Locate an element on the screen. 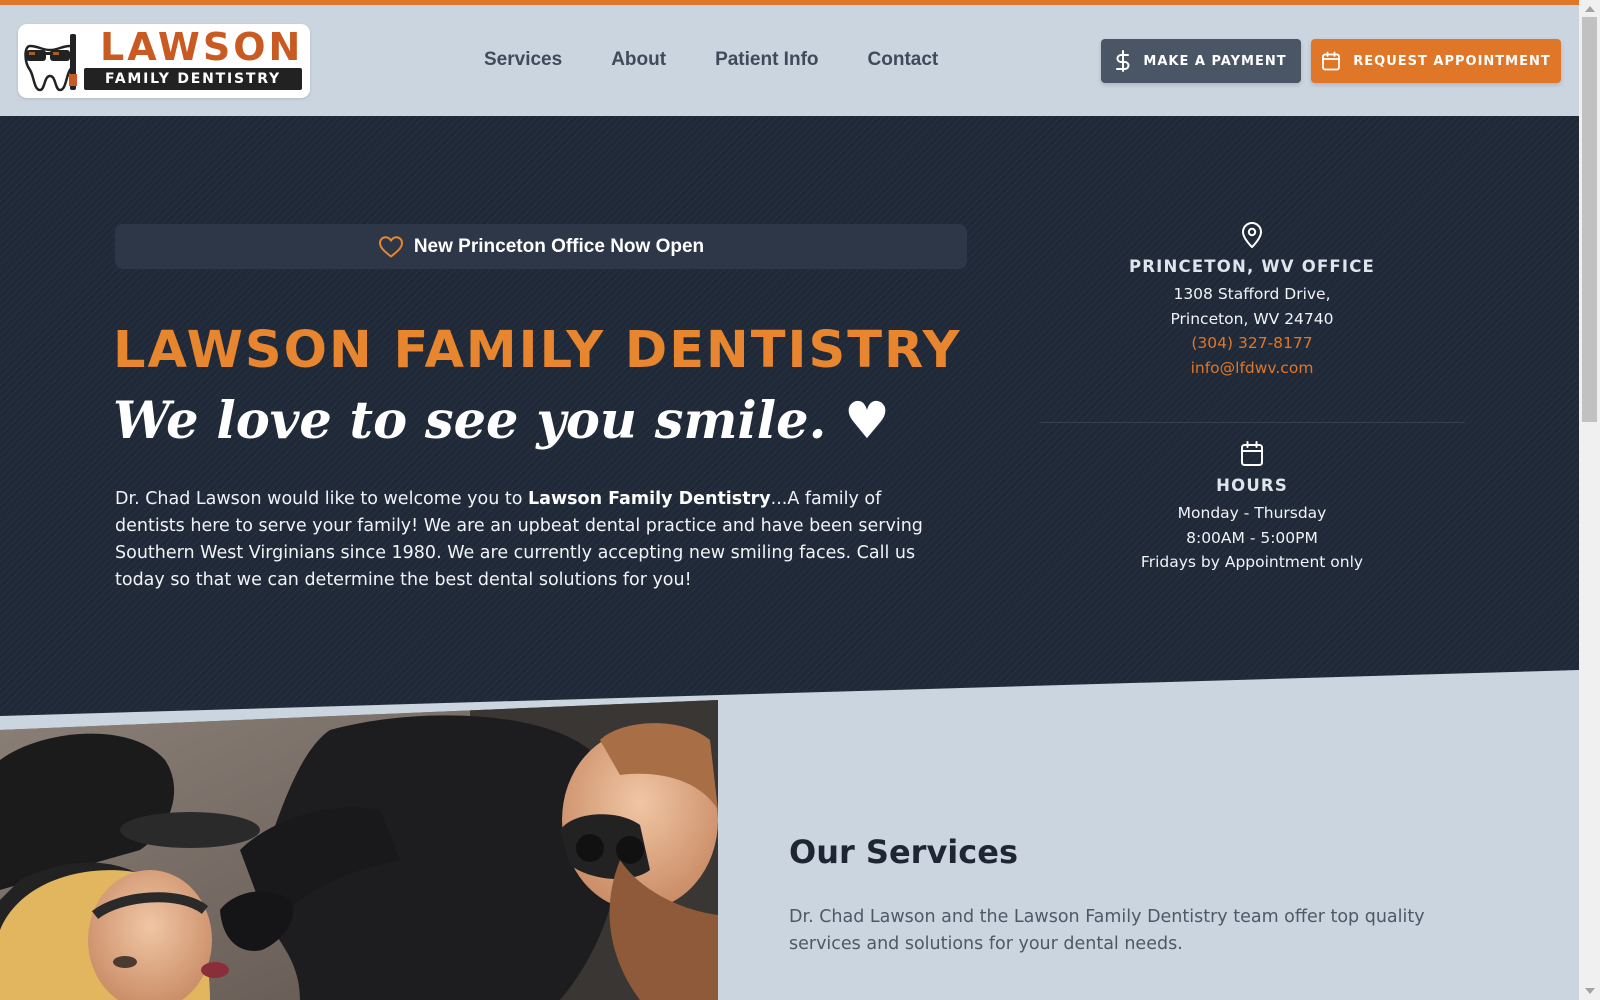 The height and width of the screenshot is (1000, 1600). make-payment-label: MAKE A PAYMENT is located at coordinates (1215, 61).